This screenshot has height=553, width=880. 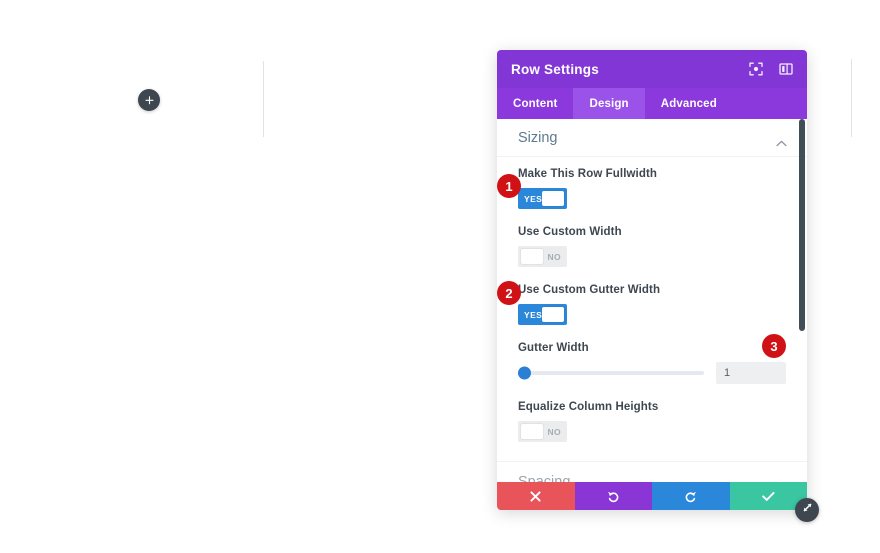 What do you see at coordinates (751, 373) in the screenshot?
I see `gutter-width-input` at bounding box center [751, 373].